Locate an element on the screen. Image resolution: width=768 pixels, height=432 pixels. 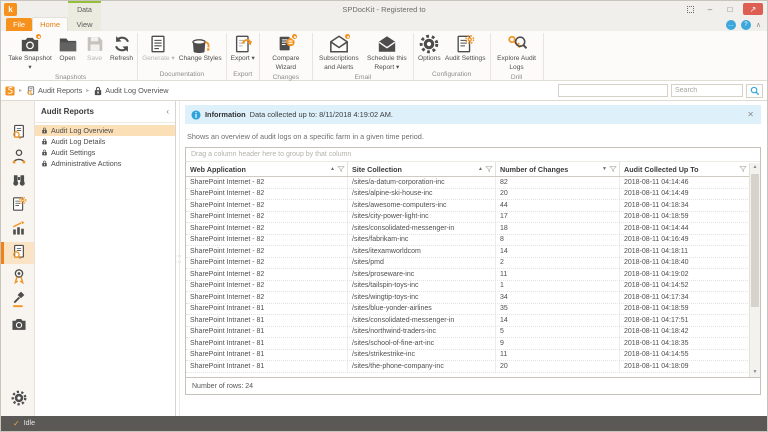
info-icon is located at coordinates (196, 115).